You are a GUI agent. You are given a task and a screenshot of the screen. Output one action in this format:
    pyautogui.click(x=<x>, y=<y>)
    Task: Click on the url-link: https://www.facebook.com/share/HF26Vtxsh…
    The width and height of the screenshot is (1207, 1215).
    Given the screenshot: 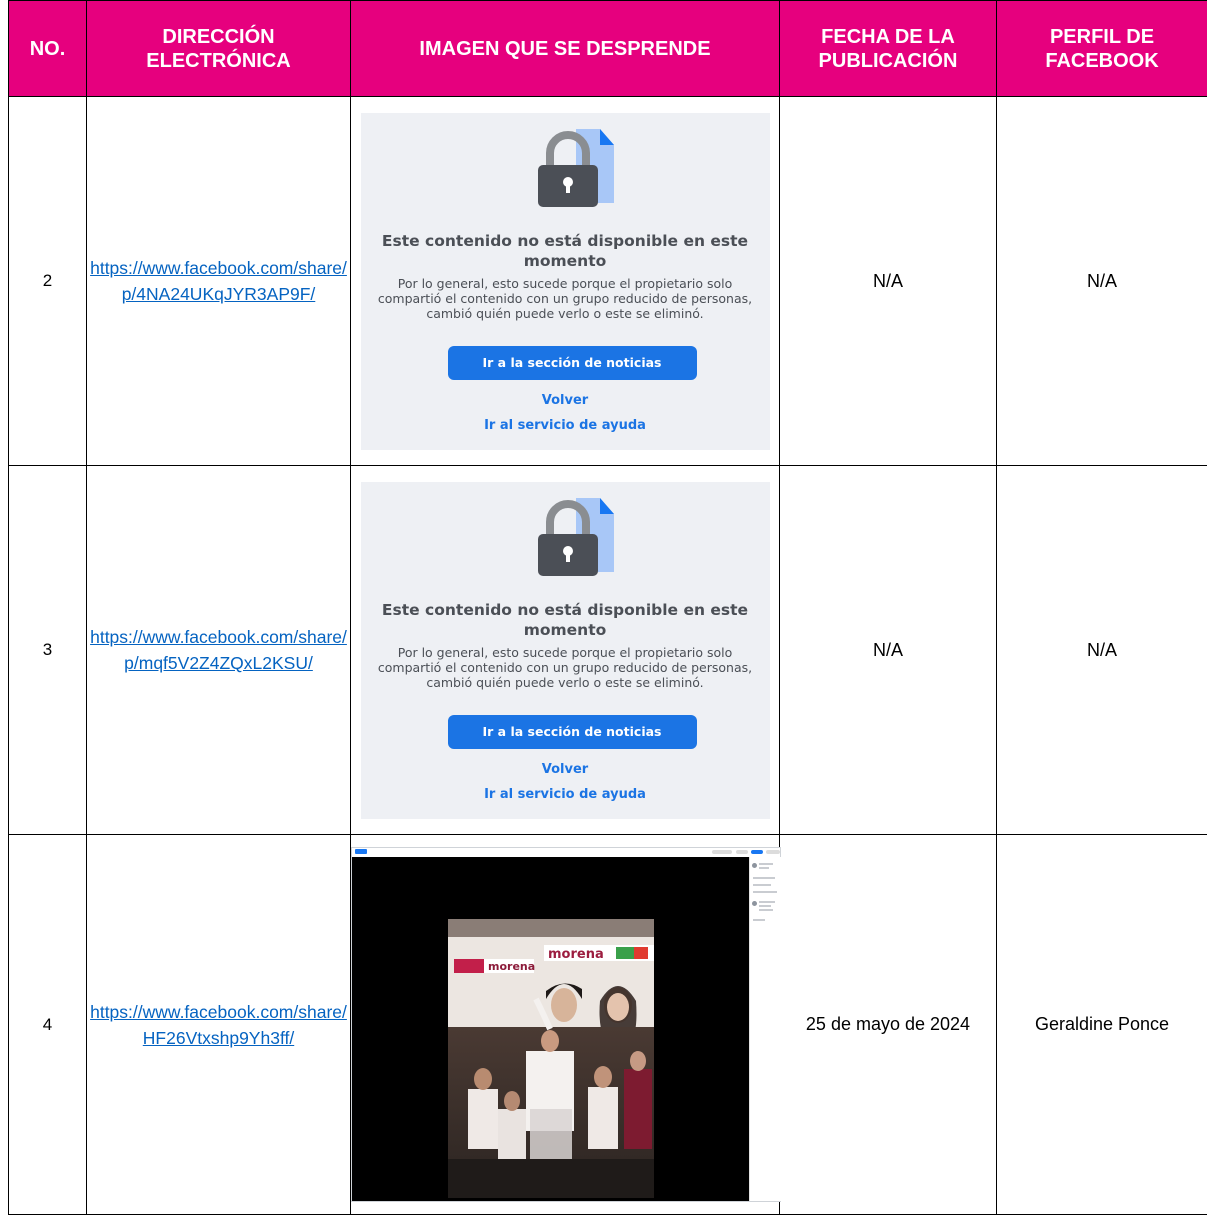 What is the action you would take?
    pyautogui.click(x=218, y=1025)
    